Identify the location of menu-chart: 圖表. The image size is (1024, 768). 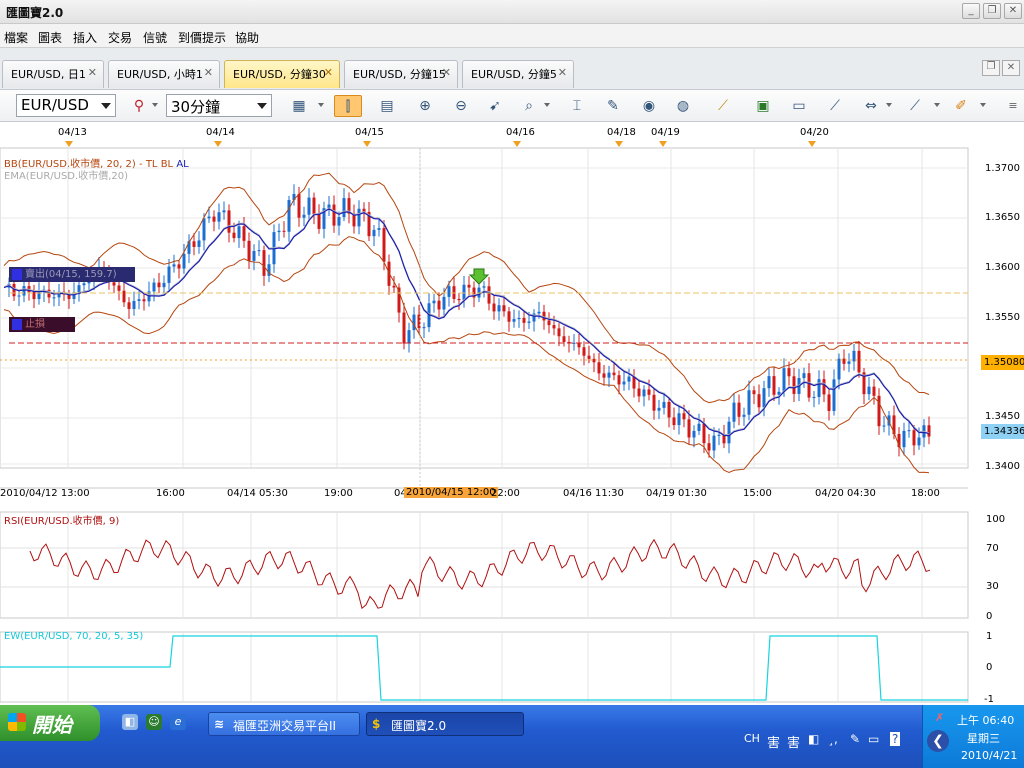
(50, 37).